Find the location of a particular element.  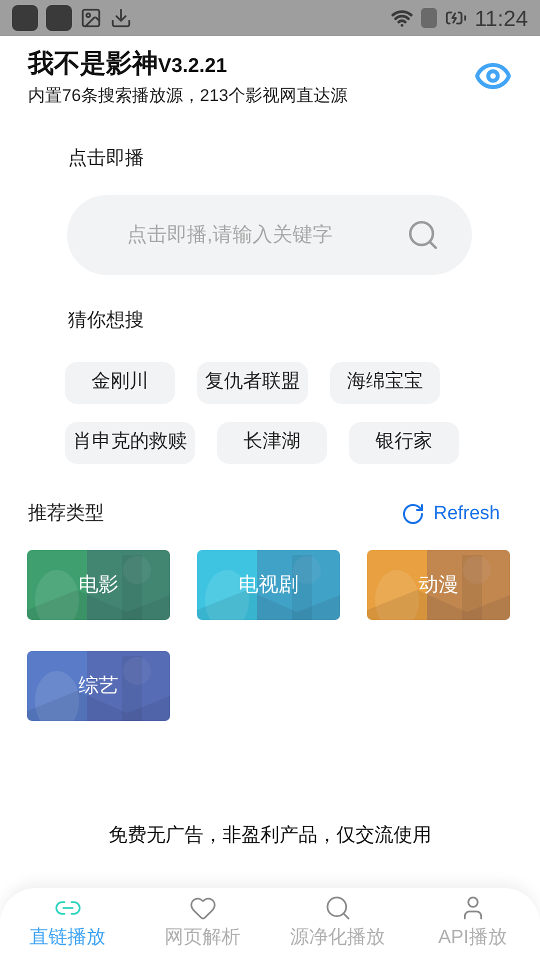

suggestion-chip: 海绵宝宝 is located at coordinates (385, 383).